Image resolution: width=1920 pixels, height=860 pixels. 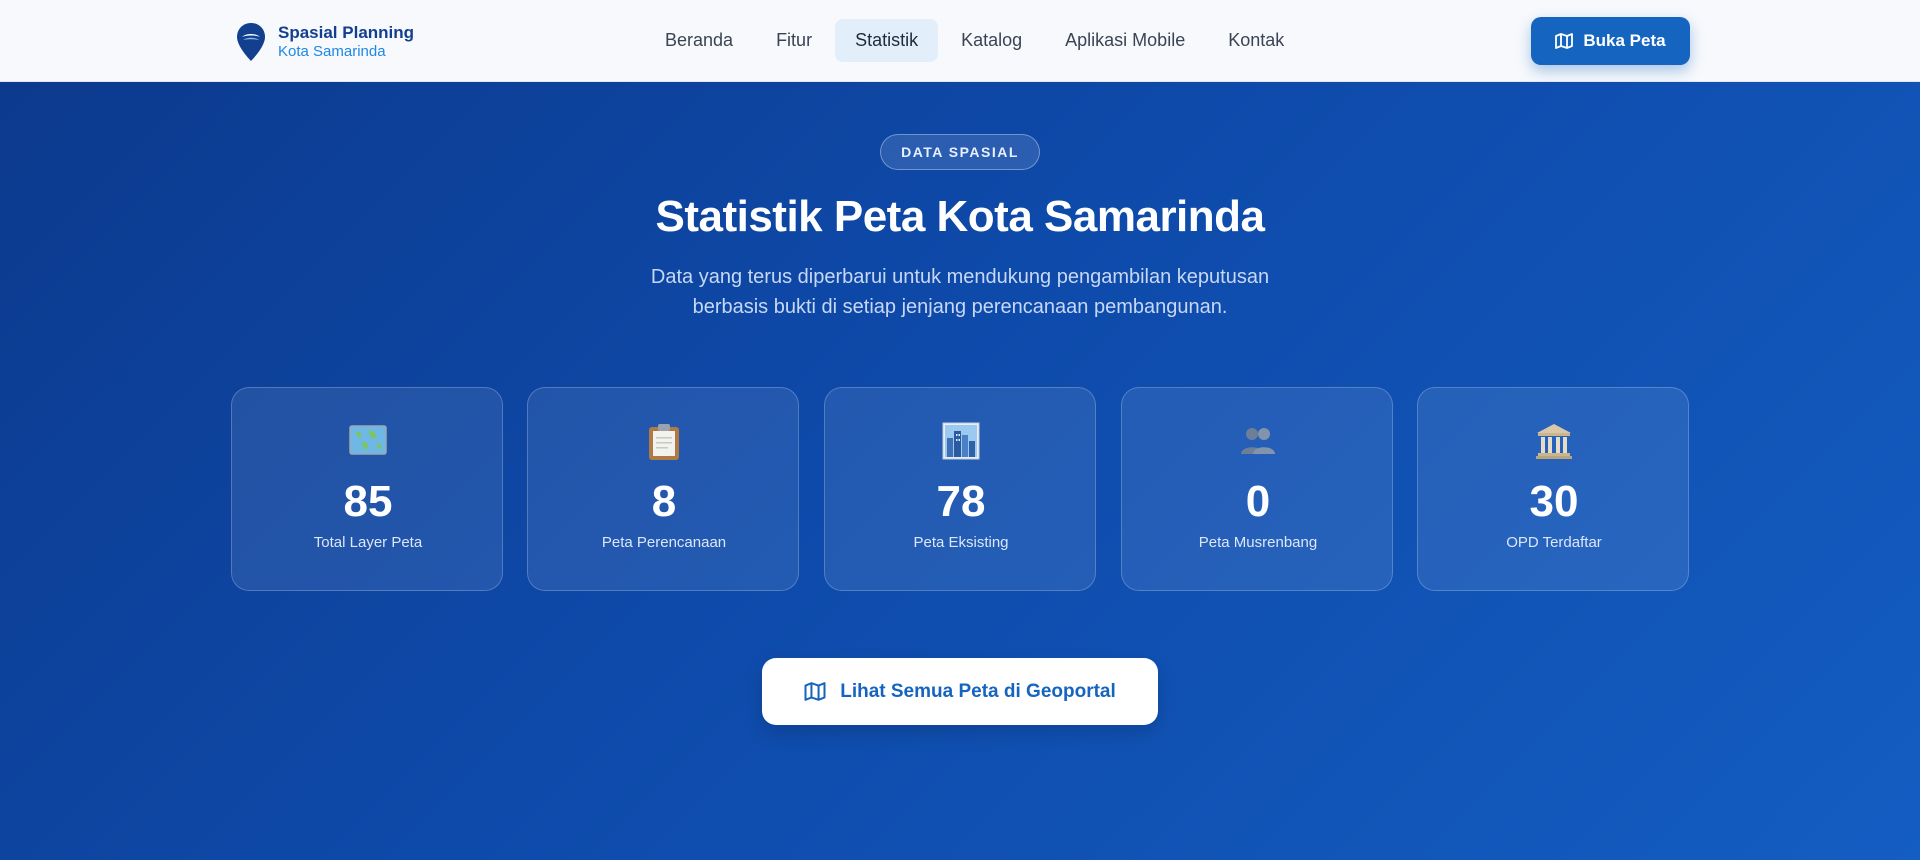 I want to click on section-title: Statistik Peta Kota Samarinda, so click(x=960, y=216).